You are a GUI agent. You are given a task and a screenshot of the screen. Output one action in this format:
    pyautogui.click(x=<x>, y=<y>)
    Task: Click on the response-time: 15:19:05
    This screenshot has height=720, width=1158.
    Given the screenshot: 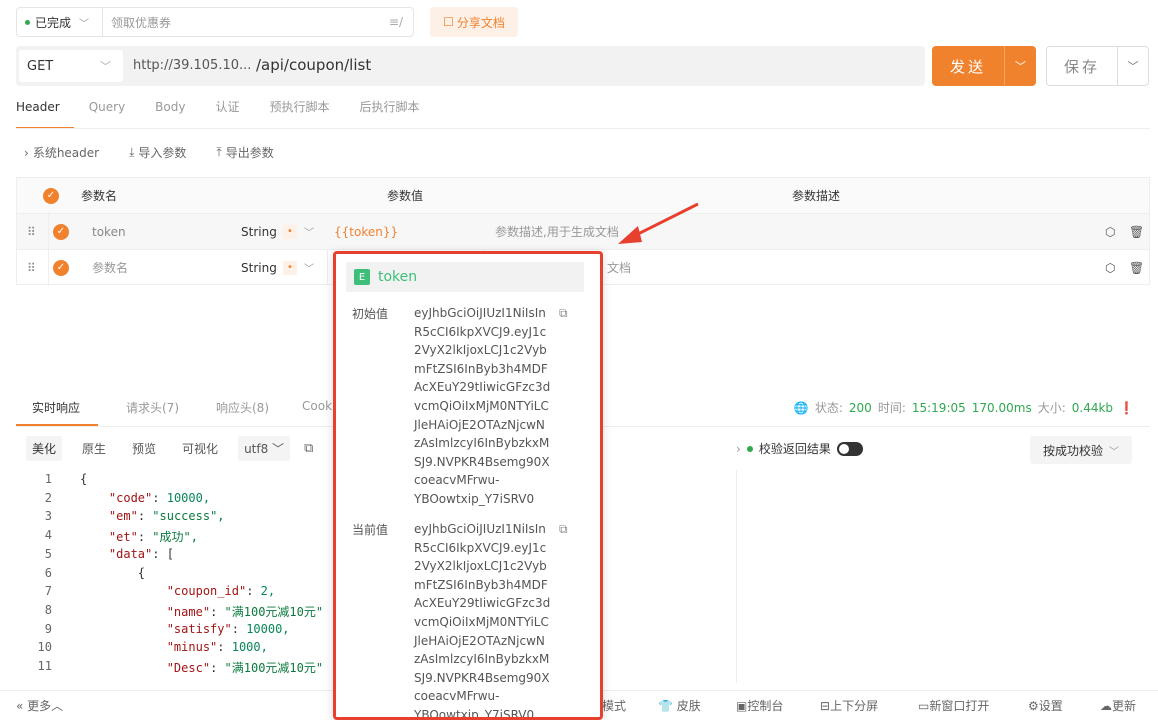 What is the action you would take?
    pyautogui.click(x=938, y=407)
    